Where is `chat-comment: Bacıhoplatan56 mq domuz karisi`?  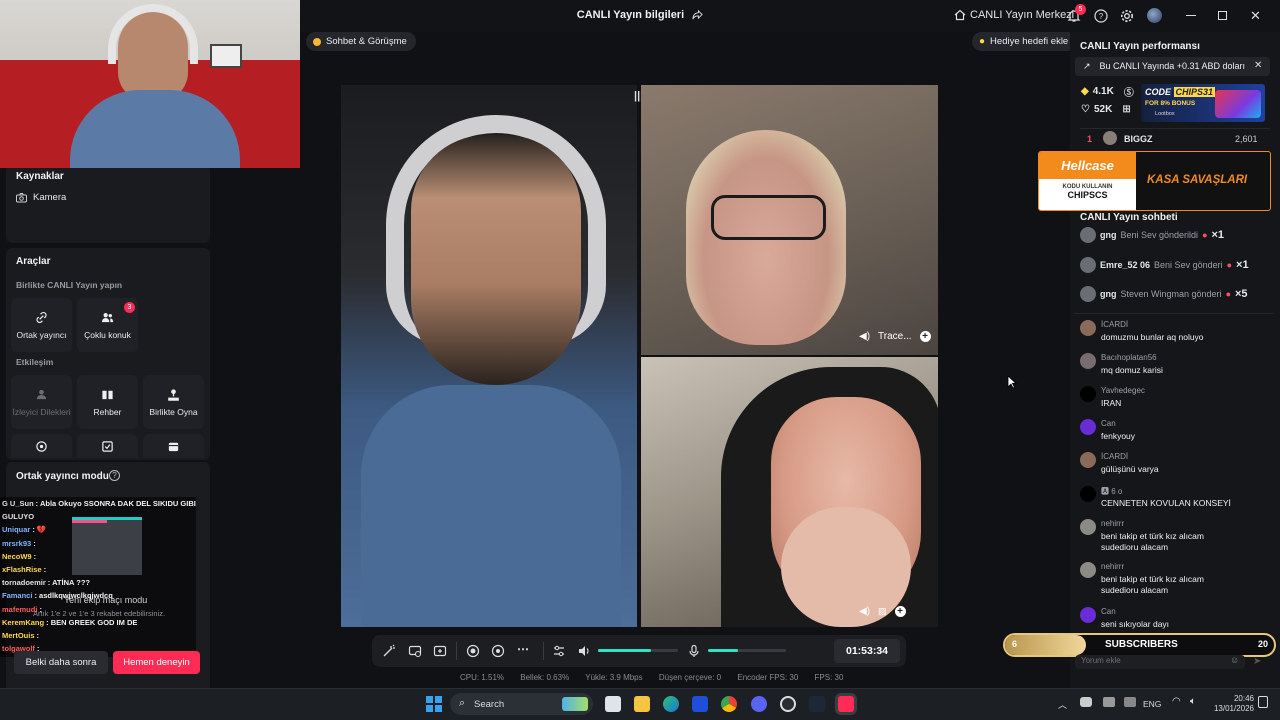
chat-comment: Bacıhoplatan56 mq domuz karisi is located at coordinates (1177, 368).